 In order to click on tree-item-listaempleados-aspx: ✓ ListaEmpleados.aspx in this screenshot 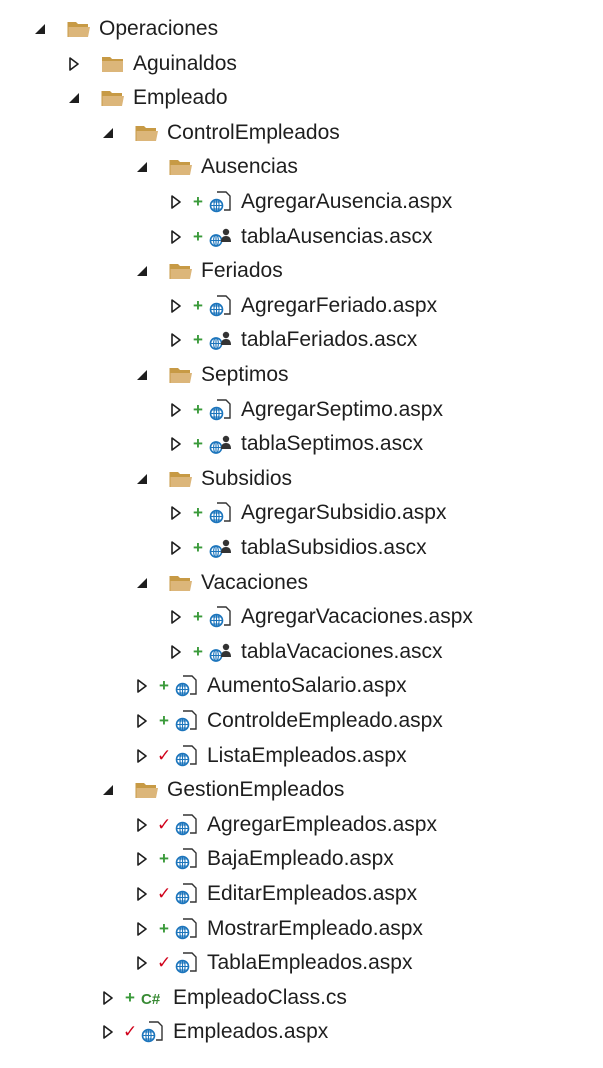, I will do `click(301, 756)`.